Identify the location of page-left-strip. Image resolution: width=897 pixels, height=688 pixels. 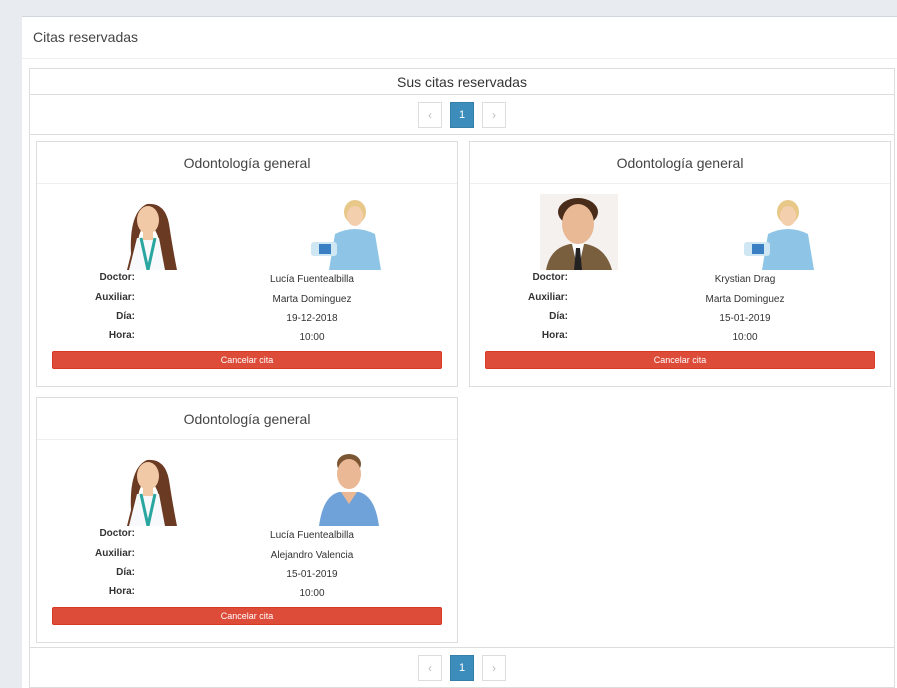
(4, 344).